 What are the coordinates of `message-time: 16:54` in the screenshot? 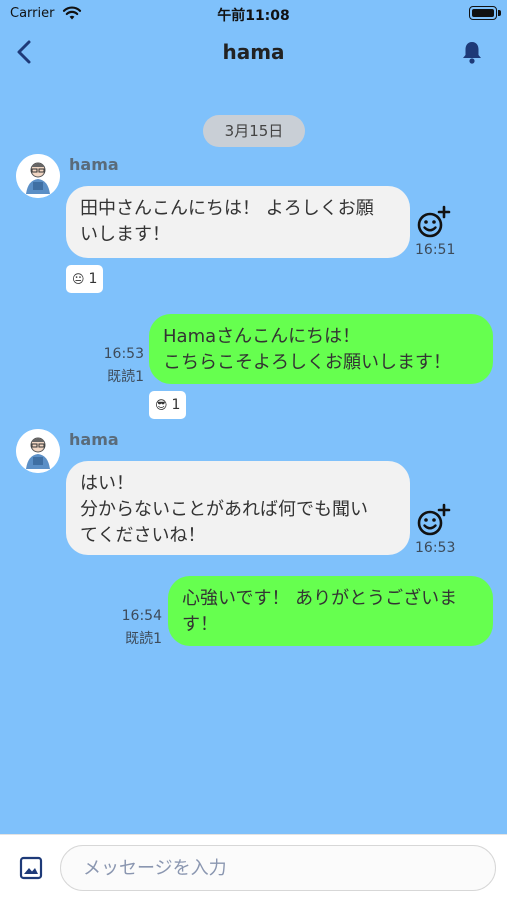 It's located at (141, 616).